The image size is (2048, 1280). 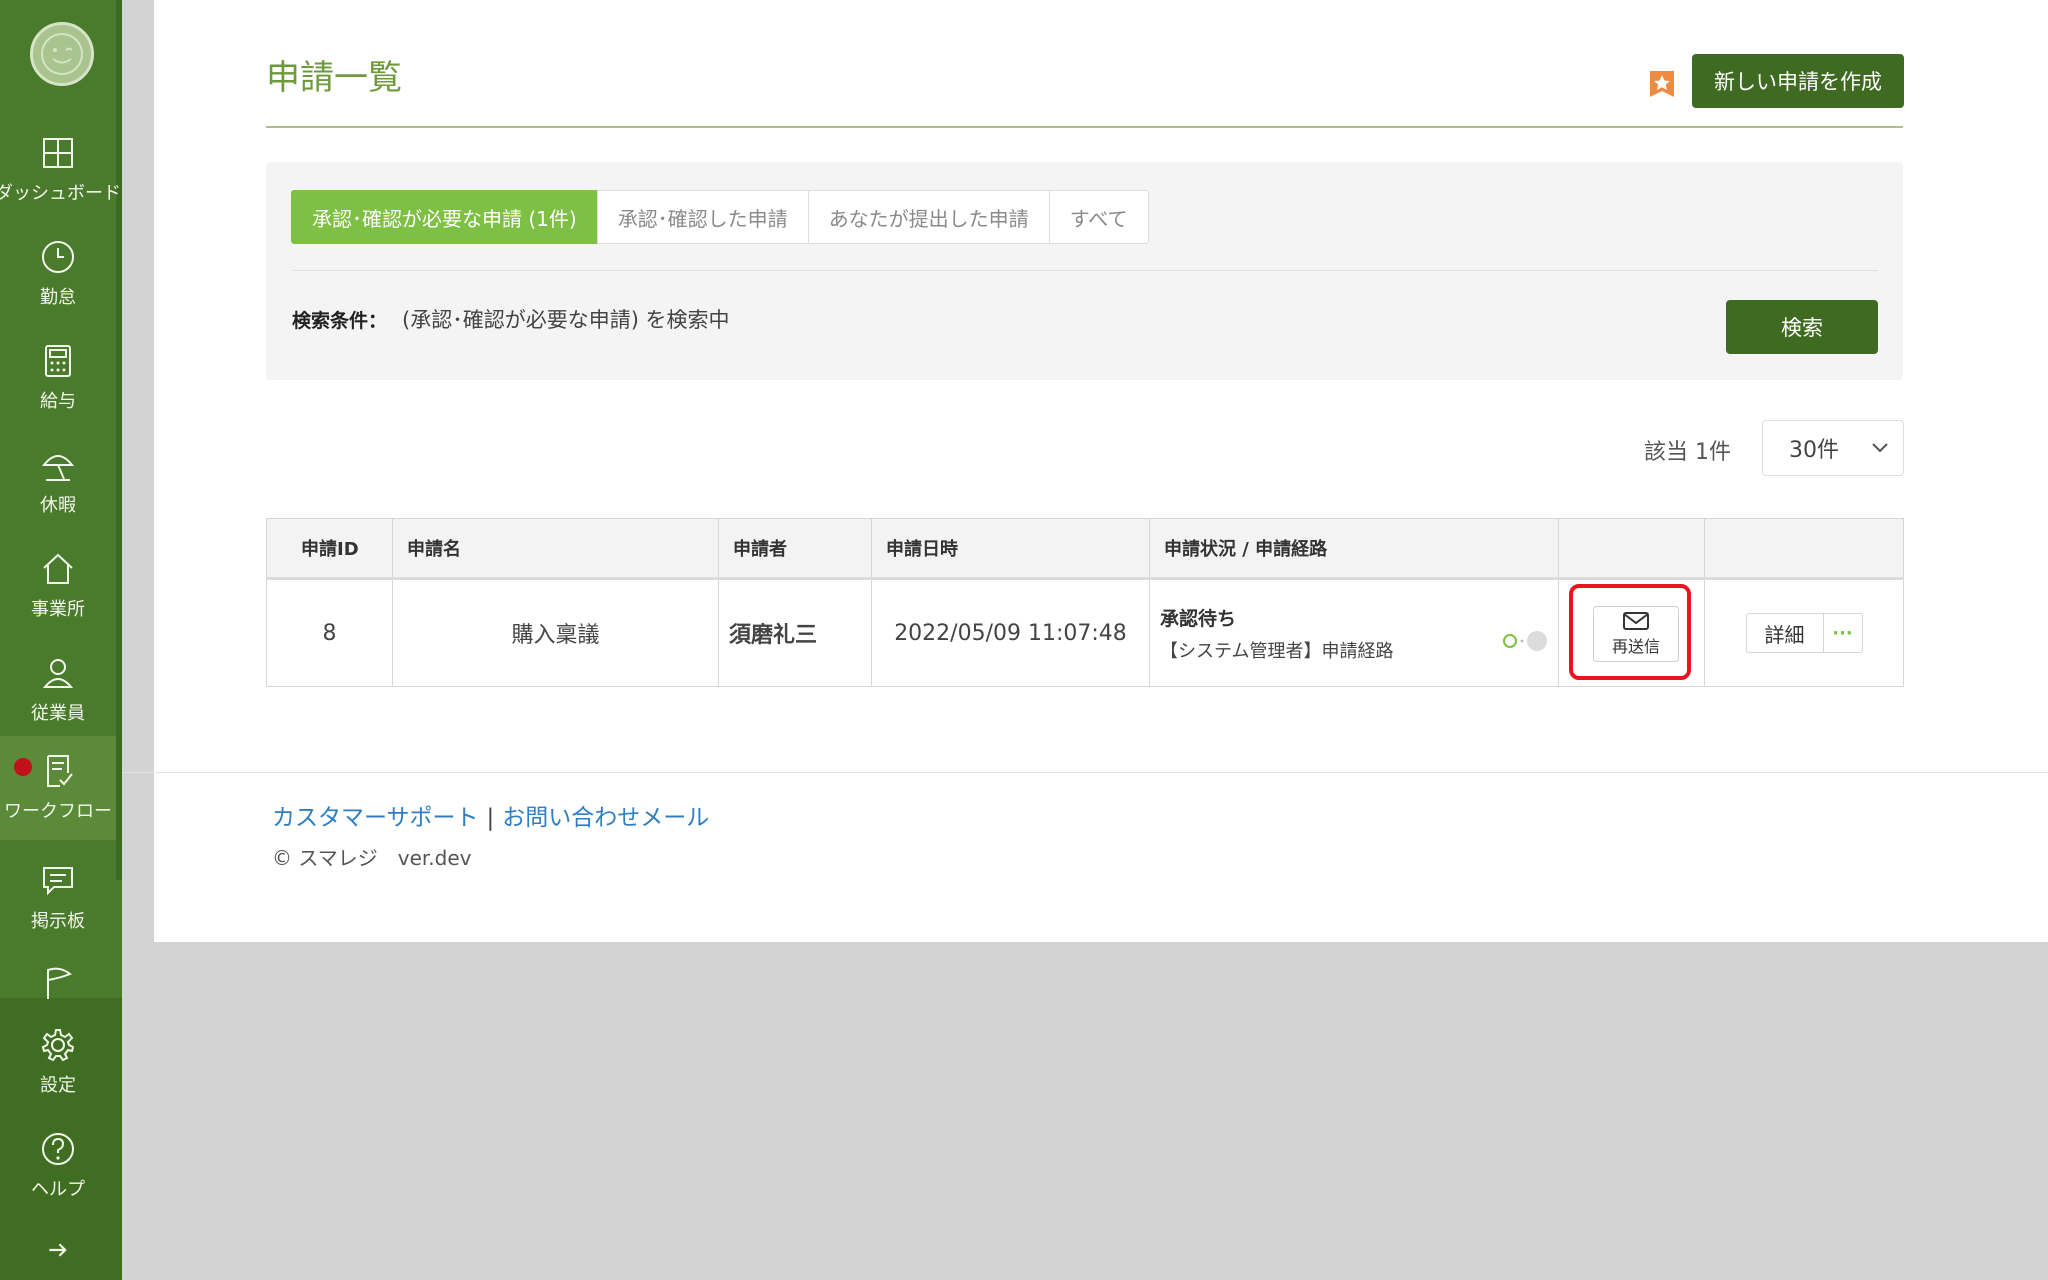 I want to click on sidebar-item-label: 休暇, so click(x=58, y=505).